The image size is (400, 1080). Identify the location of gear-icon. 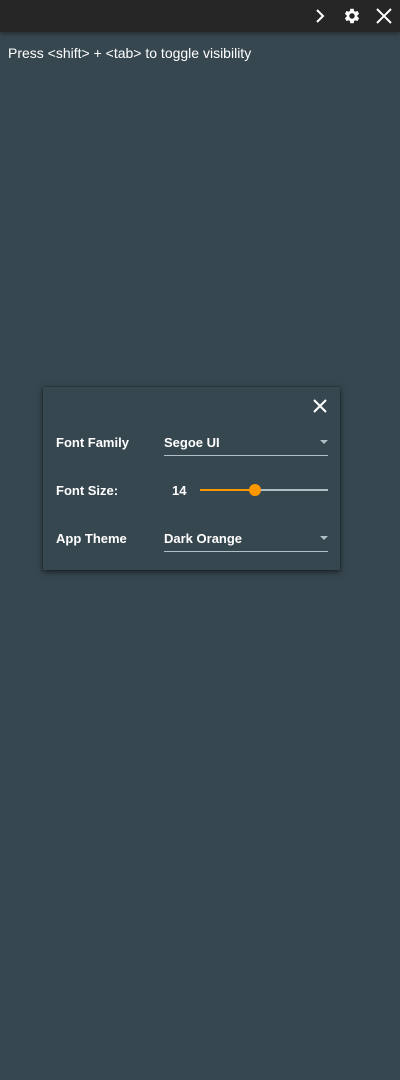
(352, 16).